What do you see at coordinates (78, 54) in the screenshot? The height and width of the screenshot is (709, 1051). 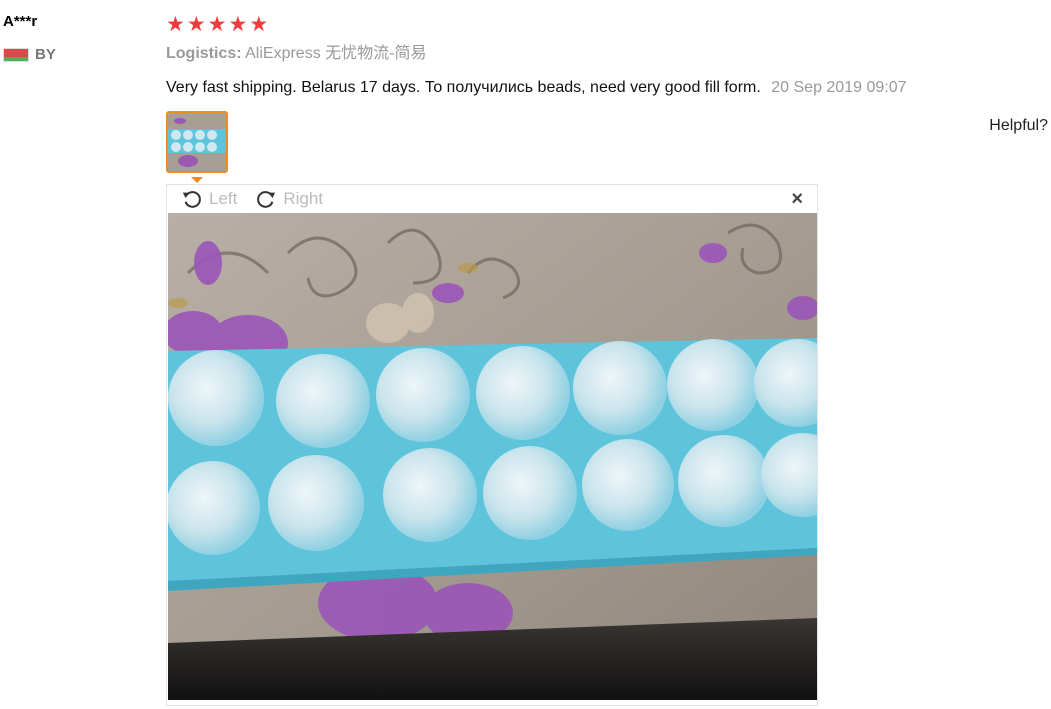 I see `reviewer-country: BY` at bounding box center [78, 54].